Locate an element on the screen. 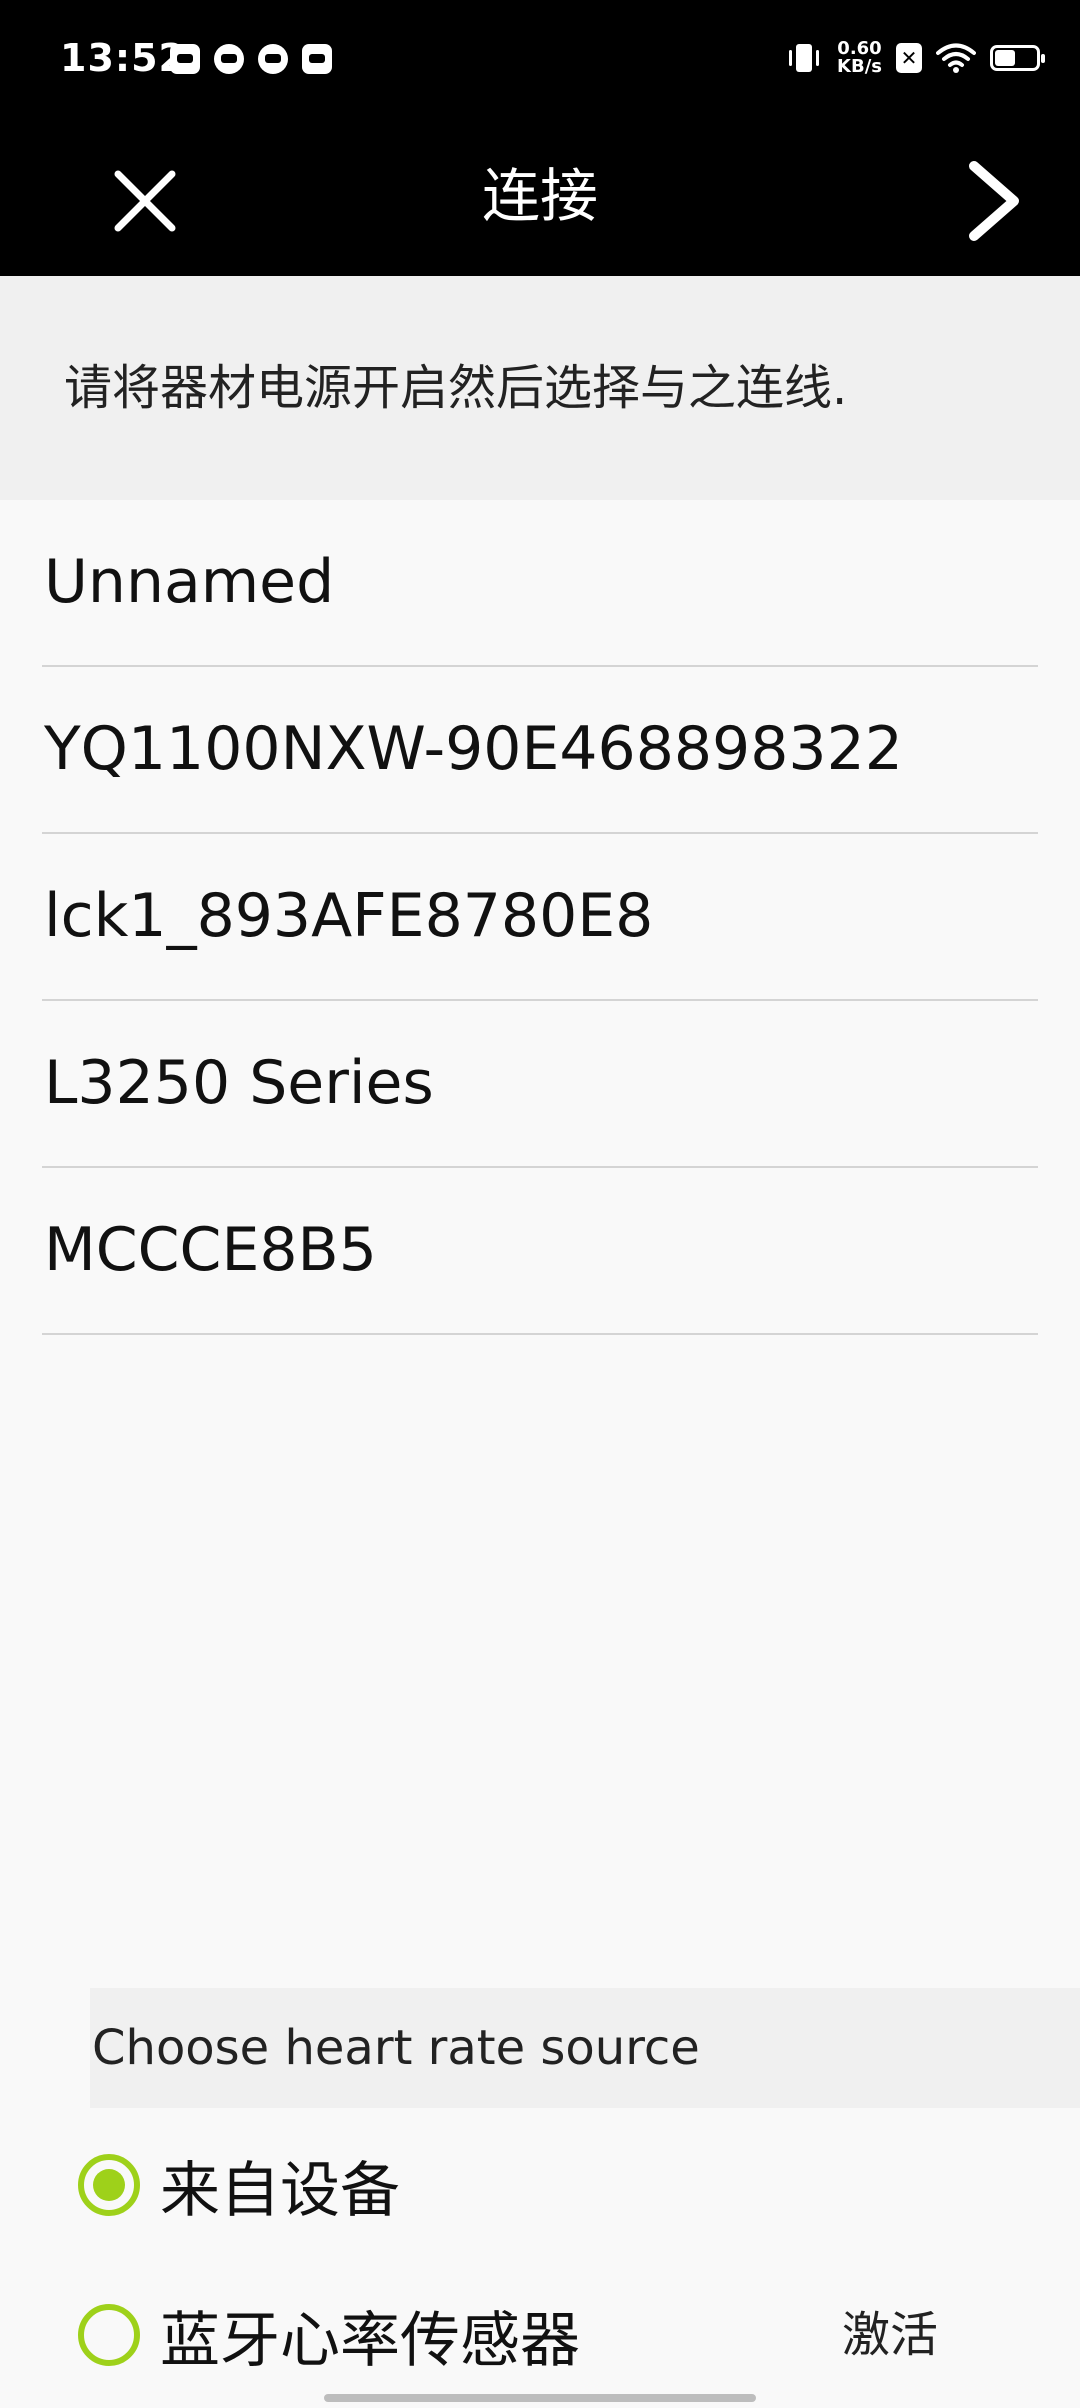 The image size is (1080, 2408). chevron-right-icon is located at coordinates (995, 201).